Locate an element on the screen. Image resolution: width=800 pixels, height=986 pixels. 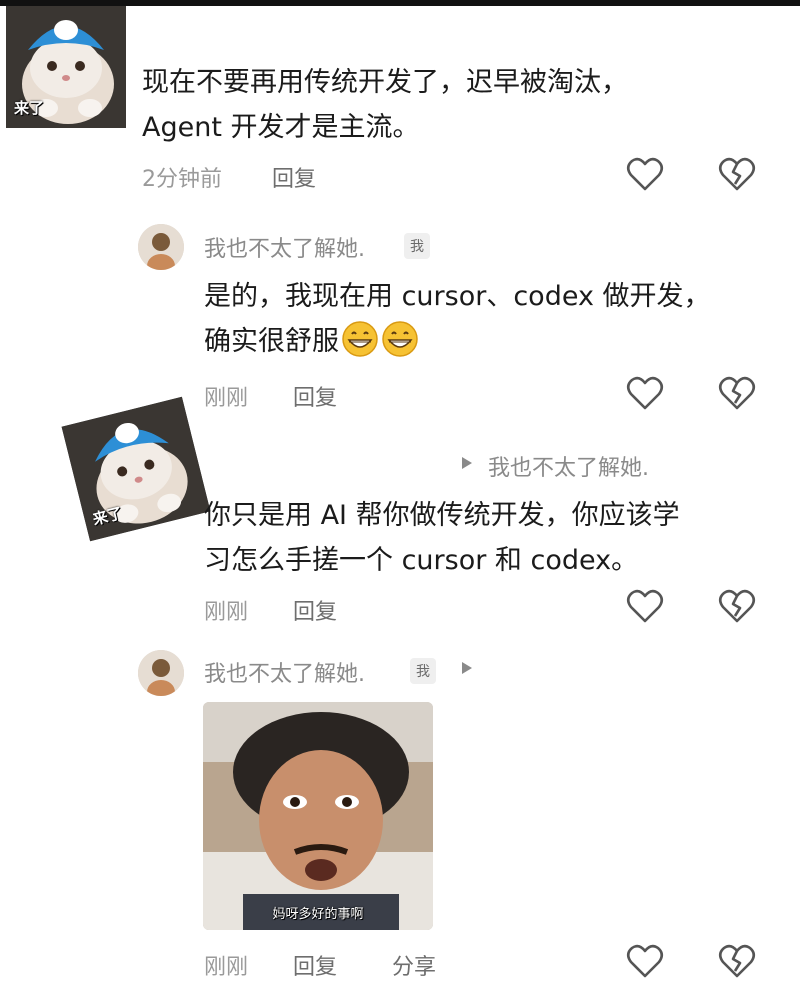
share-button: 分享 is located at coordinates (414, 965).